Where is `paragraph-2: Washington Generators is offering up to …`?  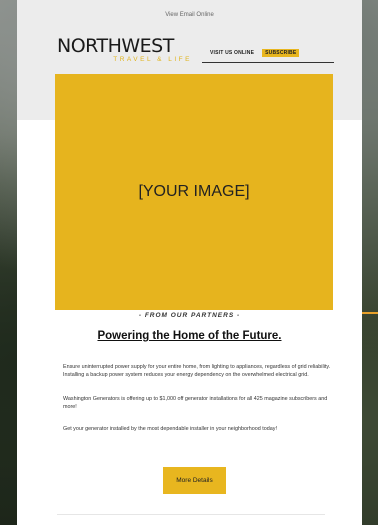 paragraph-2: Washington Generators is offering up to … is located at coordinates (195, 403).